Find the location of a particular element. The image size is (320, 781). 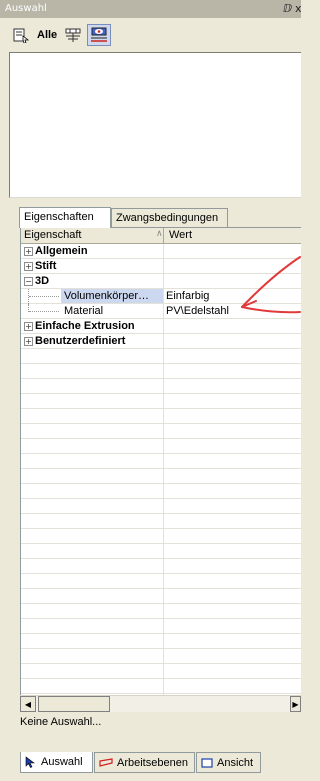

close-icon: x is located at coordinates (298, 8).